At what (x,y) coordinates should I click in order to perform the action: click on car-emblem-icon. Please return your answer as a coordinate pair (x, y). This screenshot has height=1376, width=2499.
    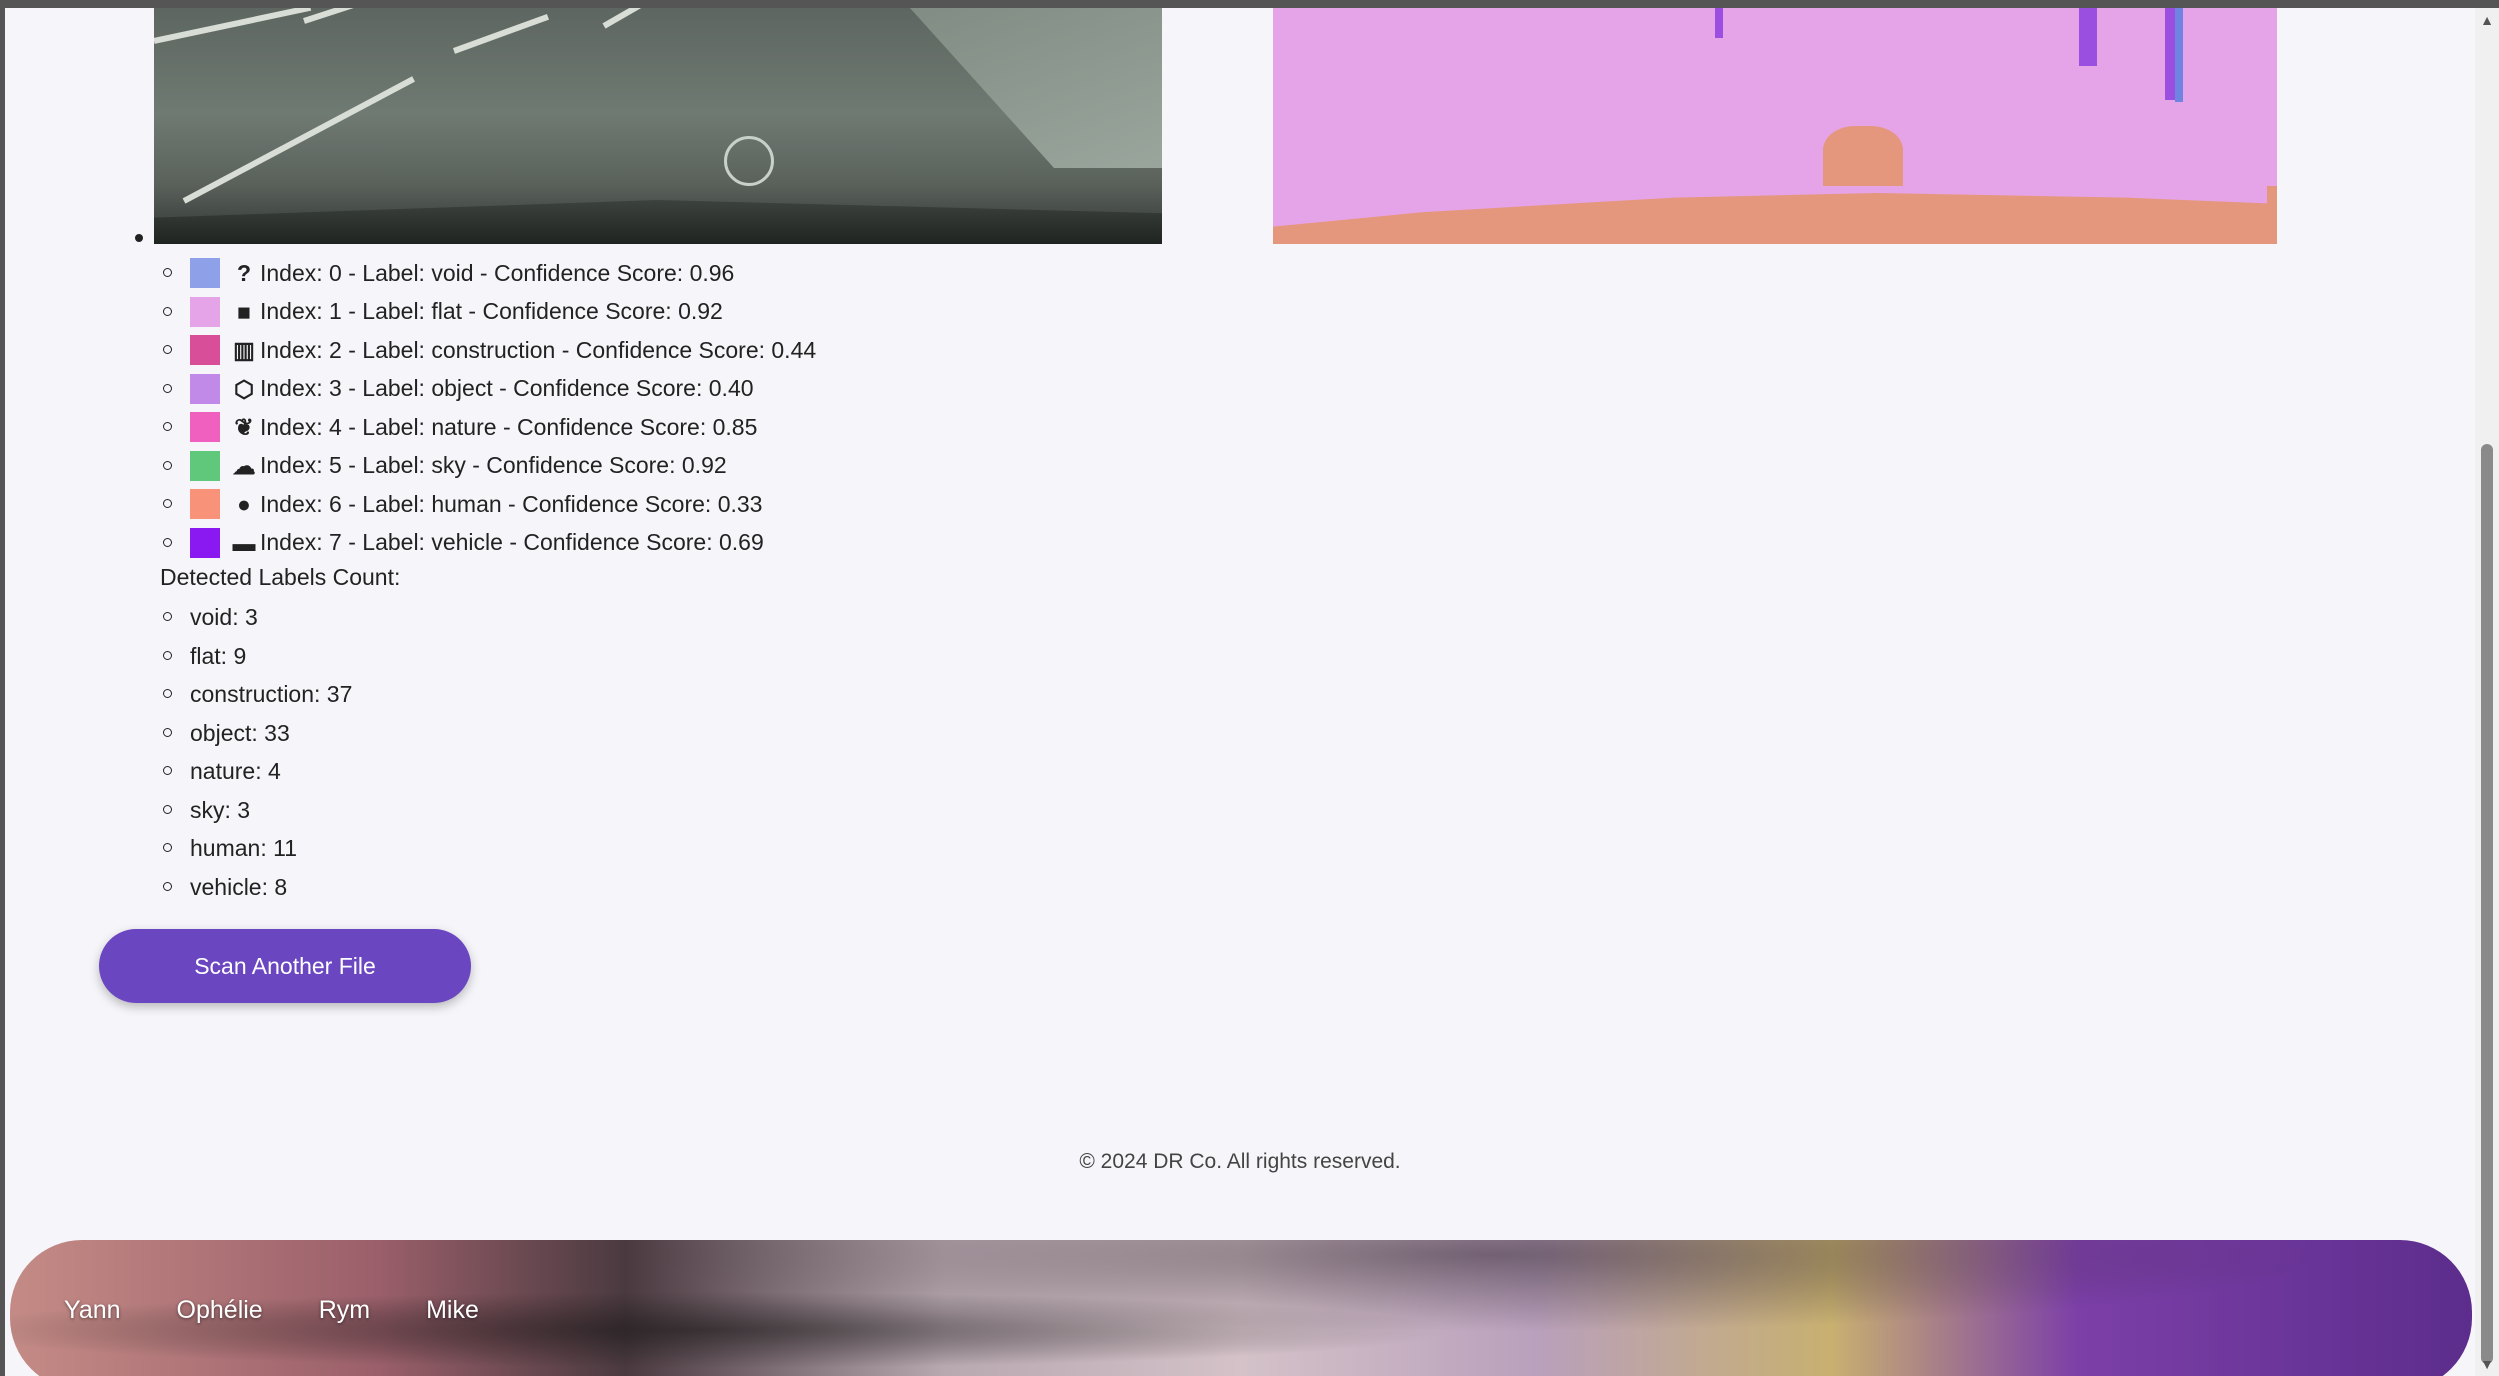
    Looking at the image, I should click on (749, 161).